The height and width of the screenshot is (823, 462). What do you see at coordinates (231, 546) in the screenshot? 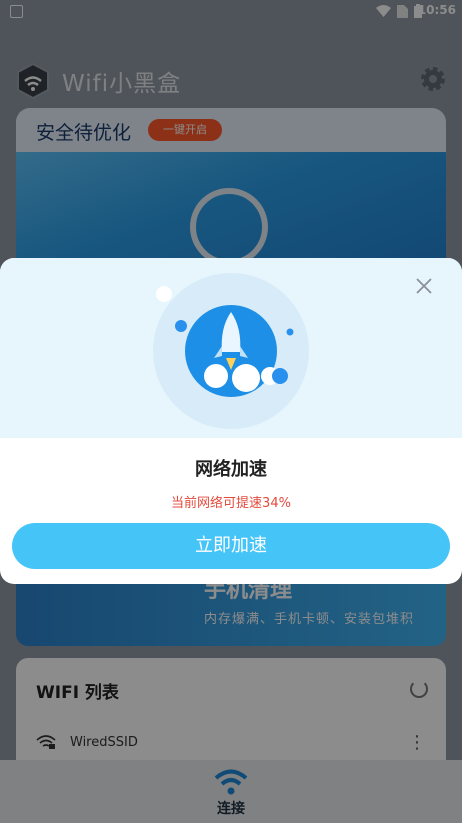
I see `speed-up-now-button: 立即加速` at bounding box center [231, 546].